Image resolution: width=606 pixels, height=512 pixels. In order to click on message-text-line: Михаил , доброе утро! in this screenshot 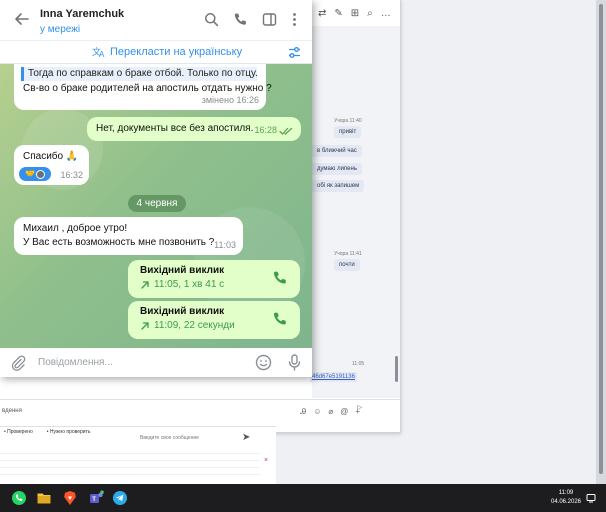, I will do `click(75, 228)`.